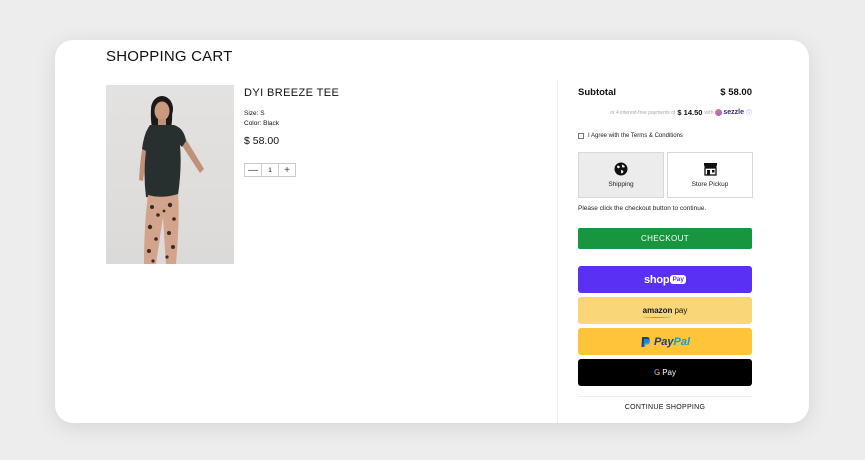  I want to click on summary-divider, so click(665, 396).